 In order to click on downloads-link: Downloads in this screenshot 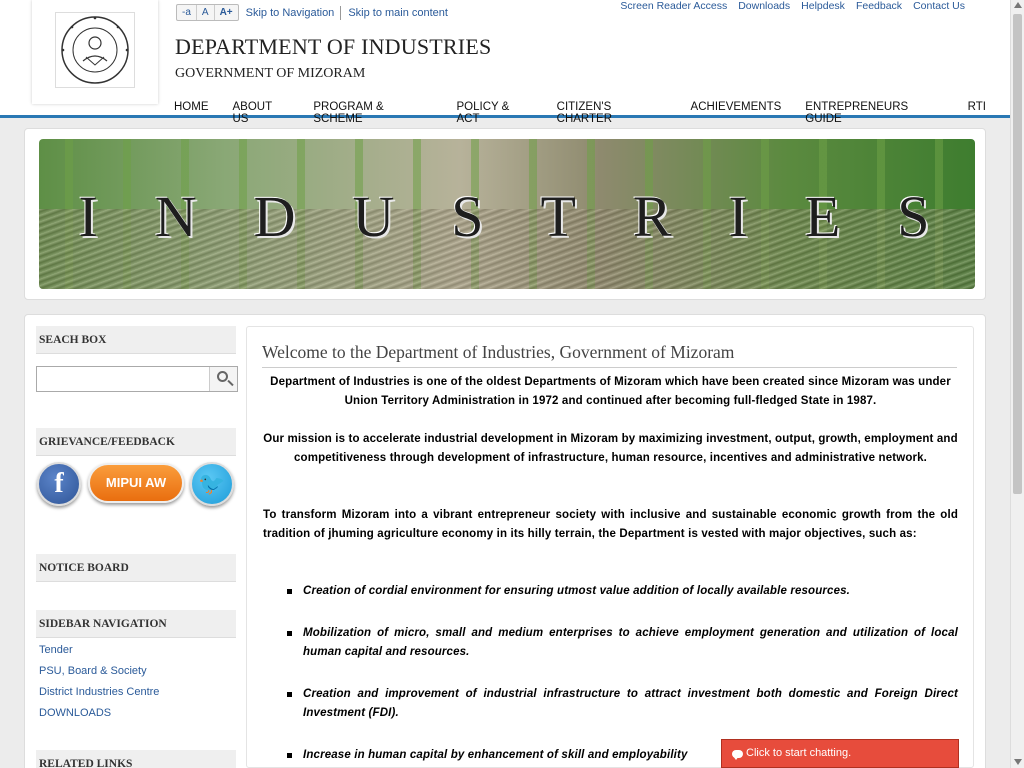, I will do `click(764, 6)`.